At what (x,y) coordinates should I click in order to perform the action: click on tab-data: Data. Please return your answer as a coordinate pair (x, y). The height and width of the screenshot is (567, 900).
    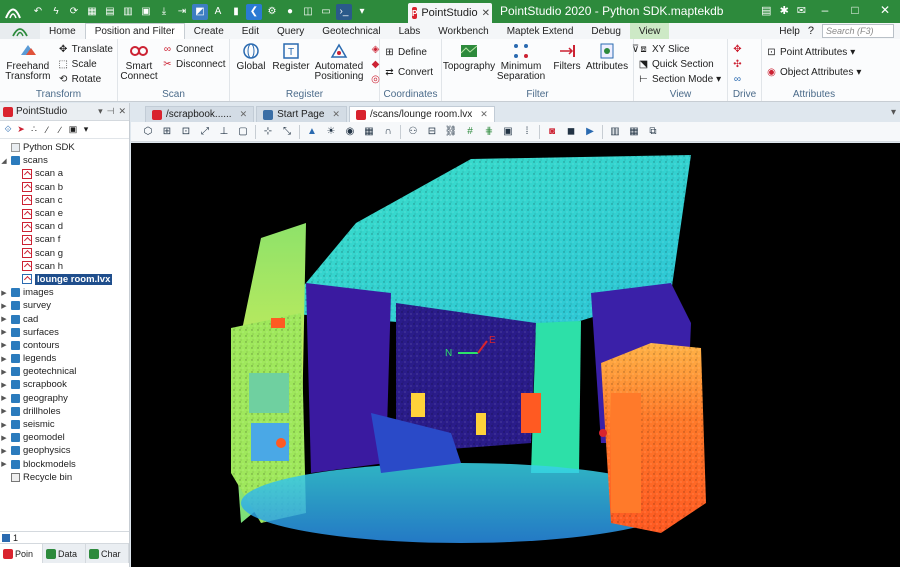
    Looking at the image, I should click on (64, 553).